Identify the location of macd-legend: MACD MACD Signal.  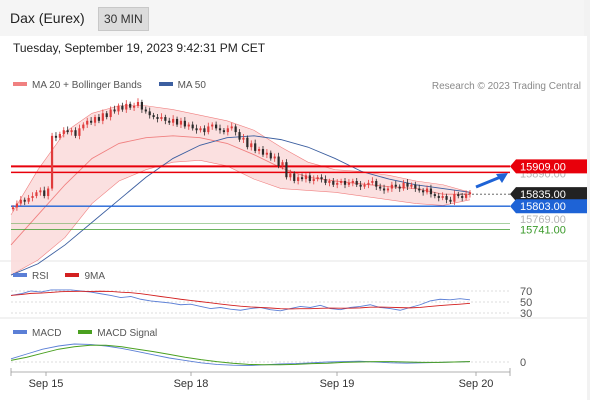
(92, 333).